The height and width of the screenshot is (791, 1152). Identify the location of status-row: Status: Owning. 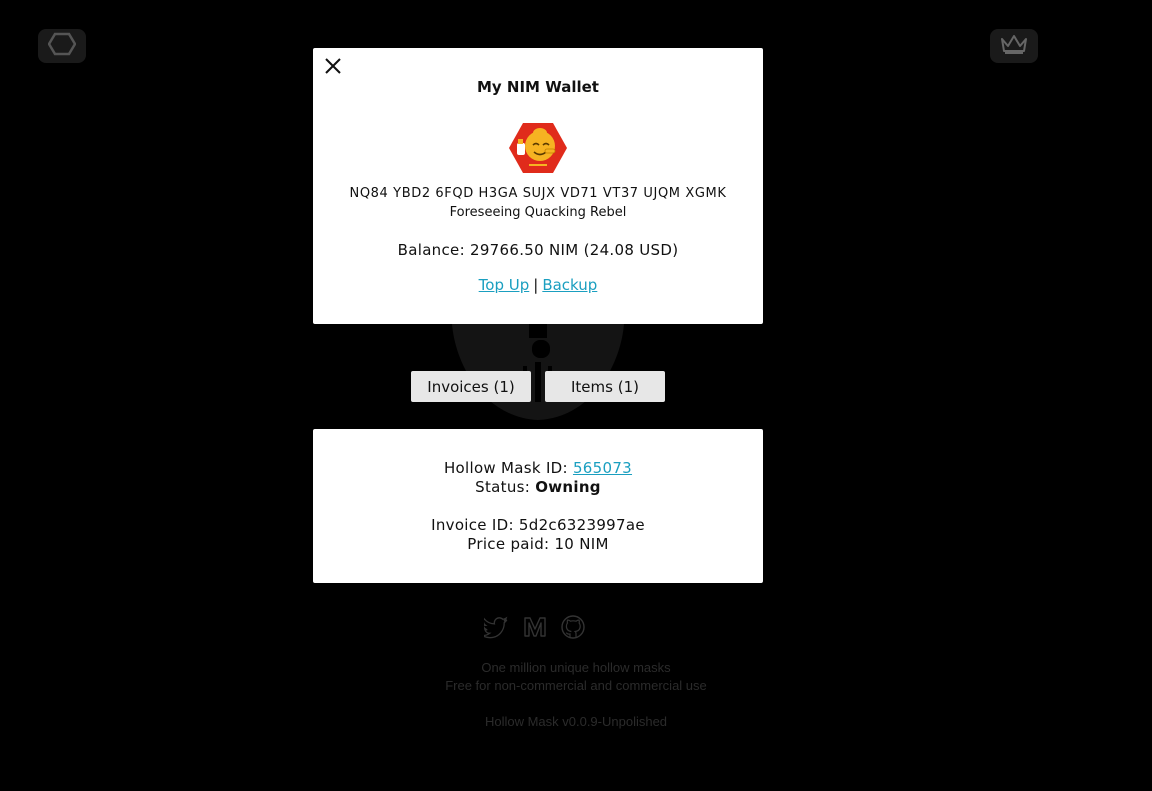
(538, 487).